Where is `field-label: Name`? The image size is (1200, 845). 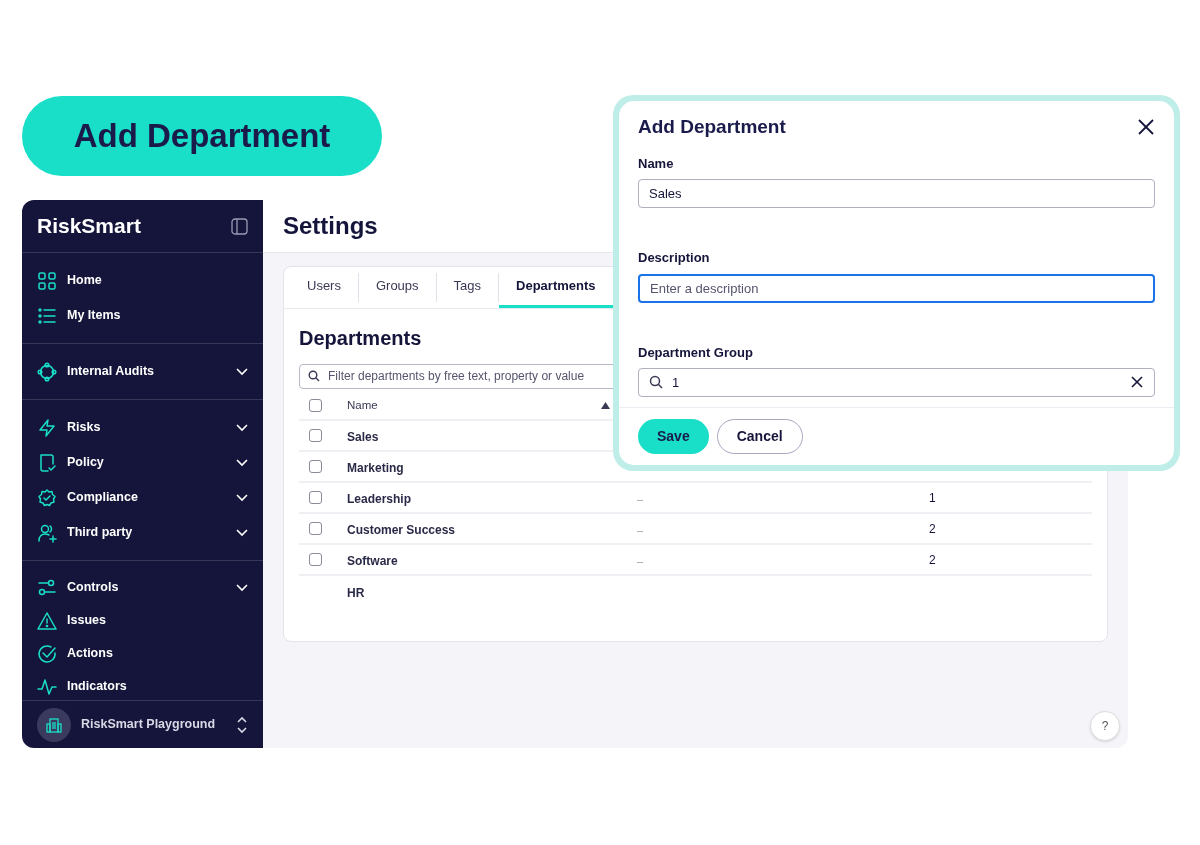 field-label: Name is located at coordinates (656, 163).